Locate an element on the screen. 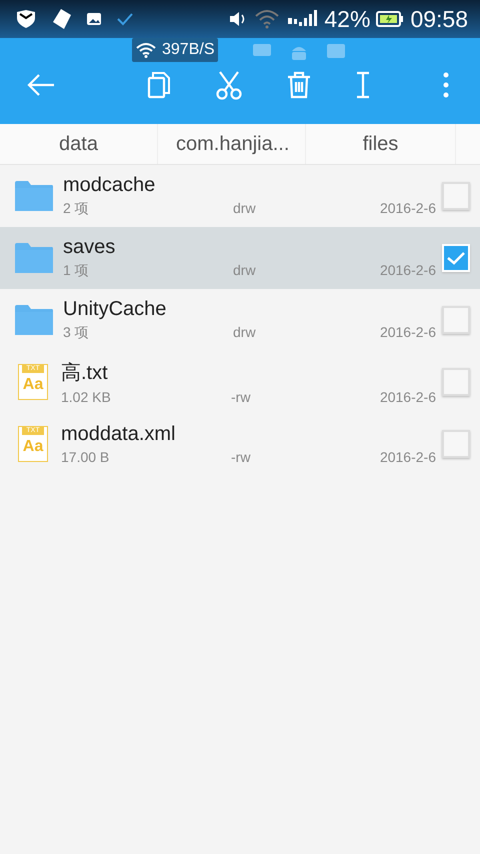  battery-icon is located at coordinates (390, 19).